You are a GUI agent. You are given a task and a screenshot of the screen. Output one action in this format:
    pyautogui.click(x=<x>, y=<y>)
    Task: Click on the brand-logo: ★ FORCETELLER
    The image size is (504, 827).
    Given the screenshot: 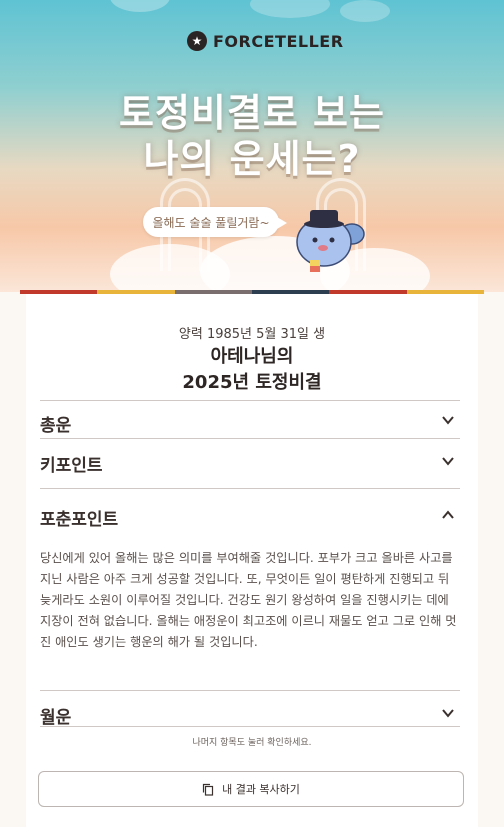 What is the action you would take?
    pyautogui.click(x=265, y=41)
    